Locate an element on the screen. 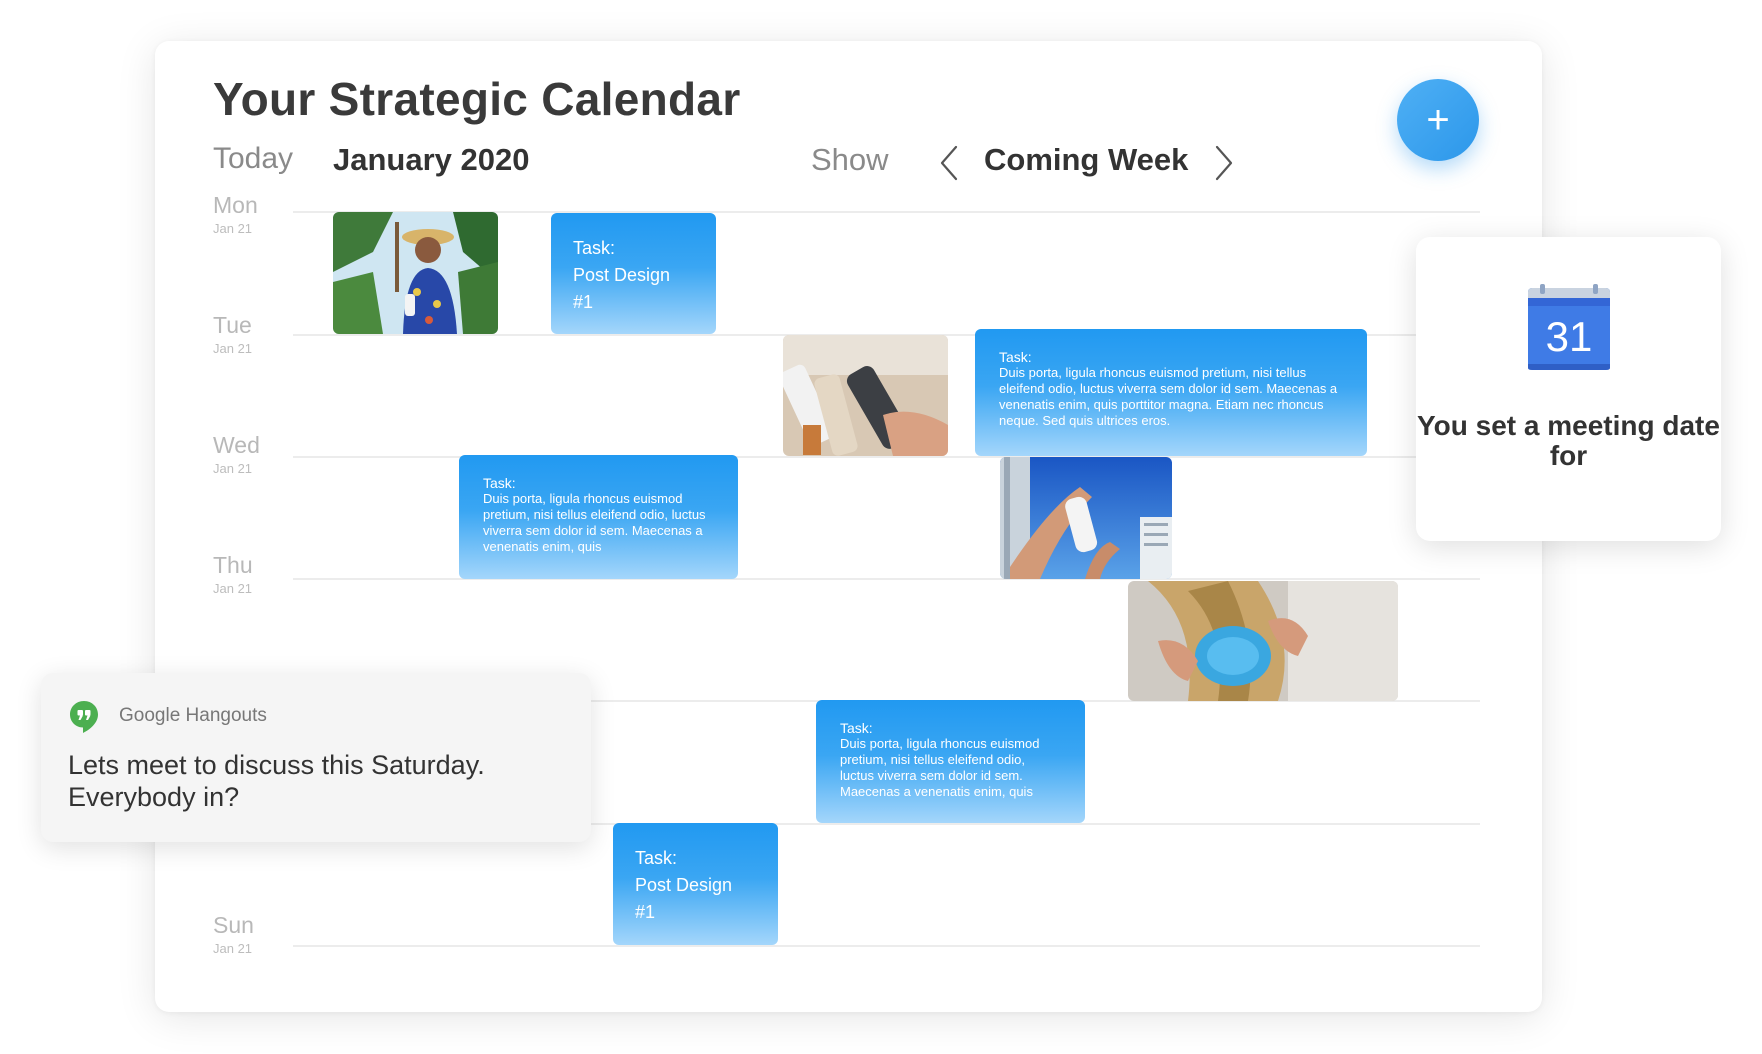  plus-icon: + is located at coordinates (1438, 119).